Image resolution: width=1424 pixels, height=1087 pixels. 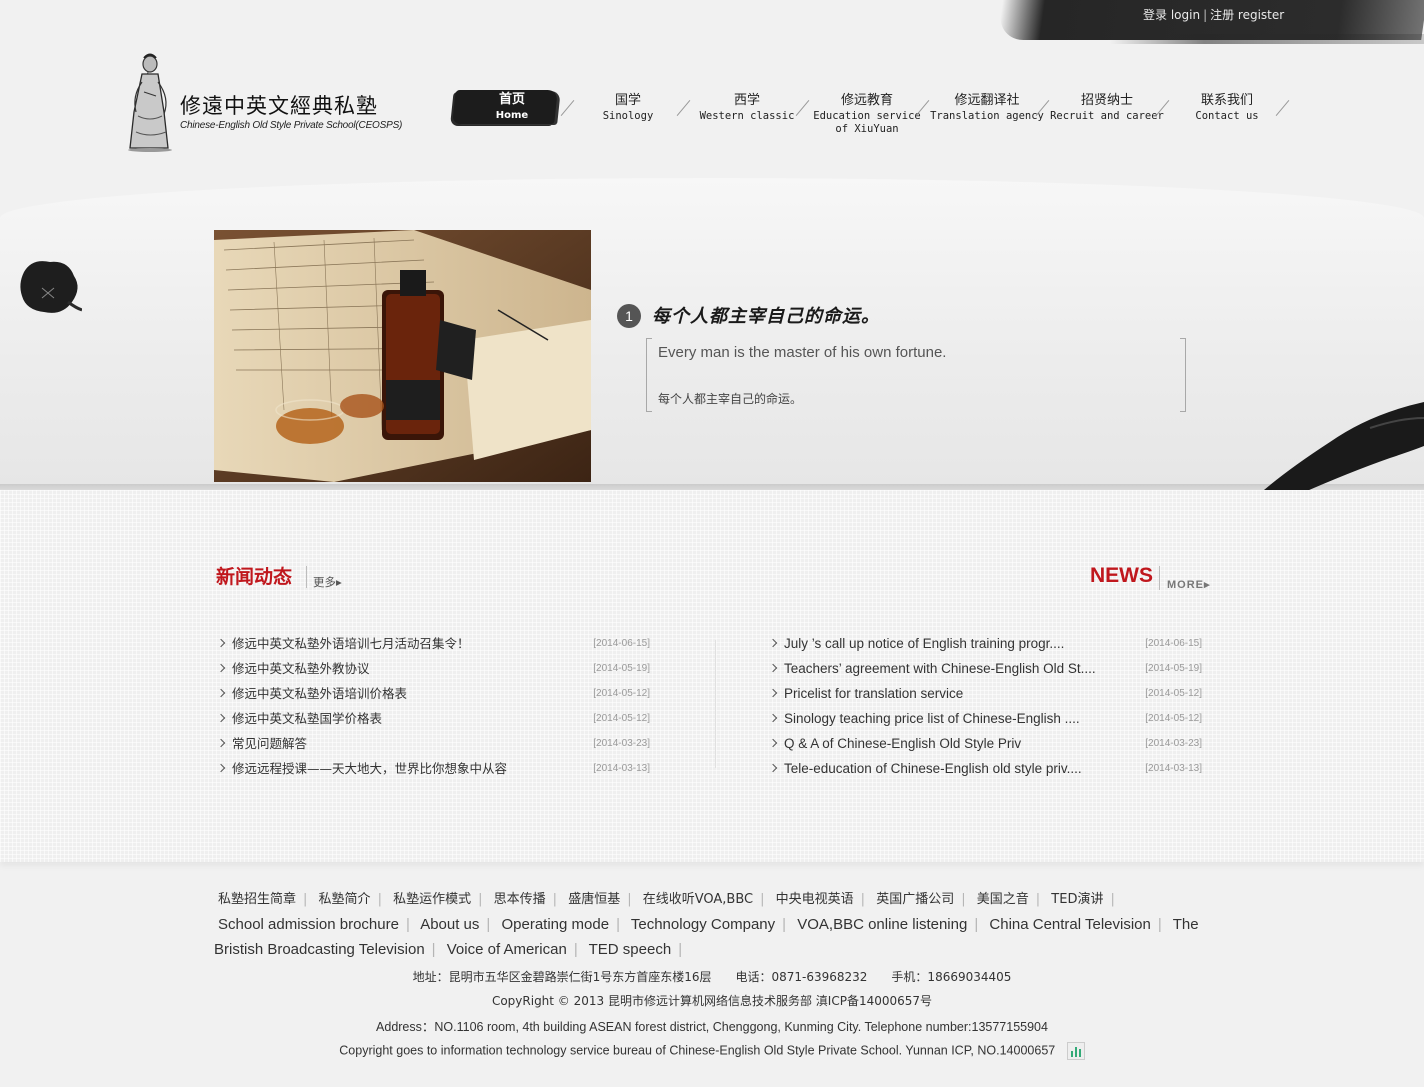 I want to click on footer-link: 私塾招生简章, so click(x=257, y=899).